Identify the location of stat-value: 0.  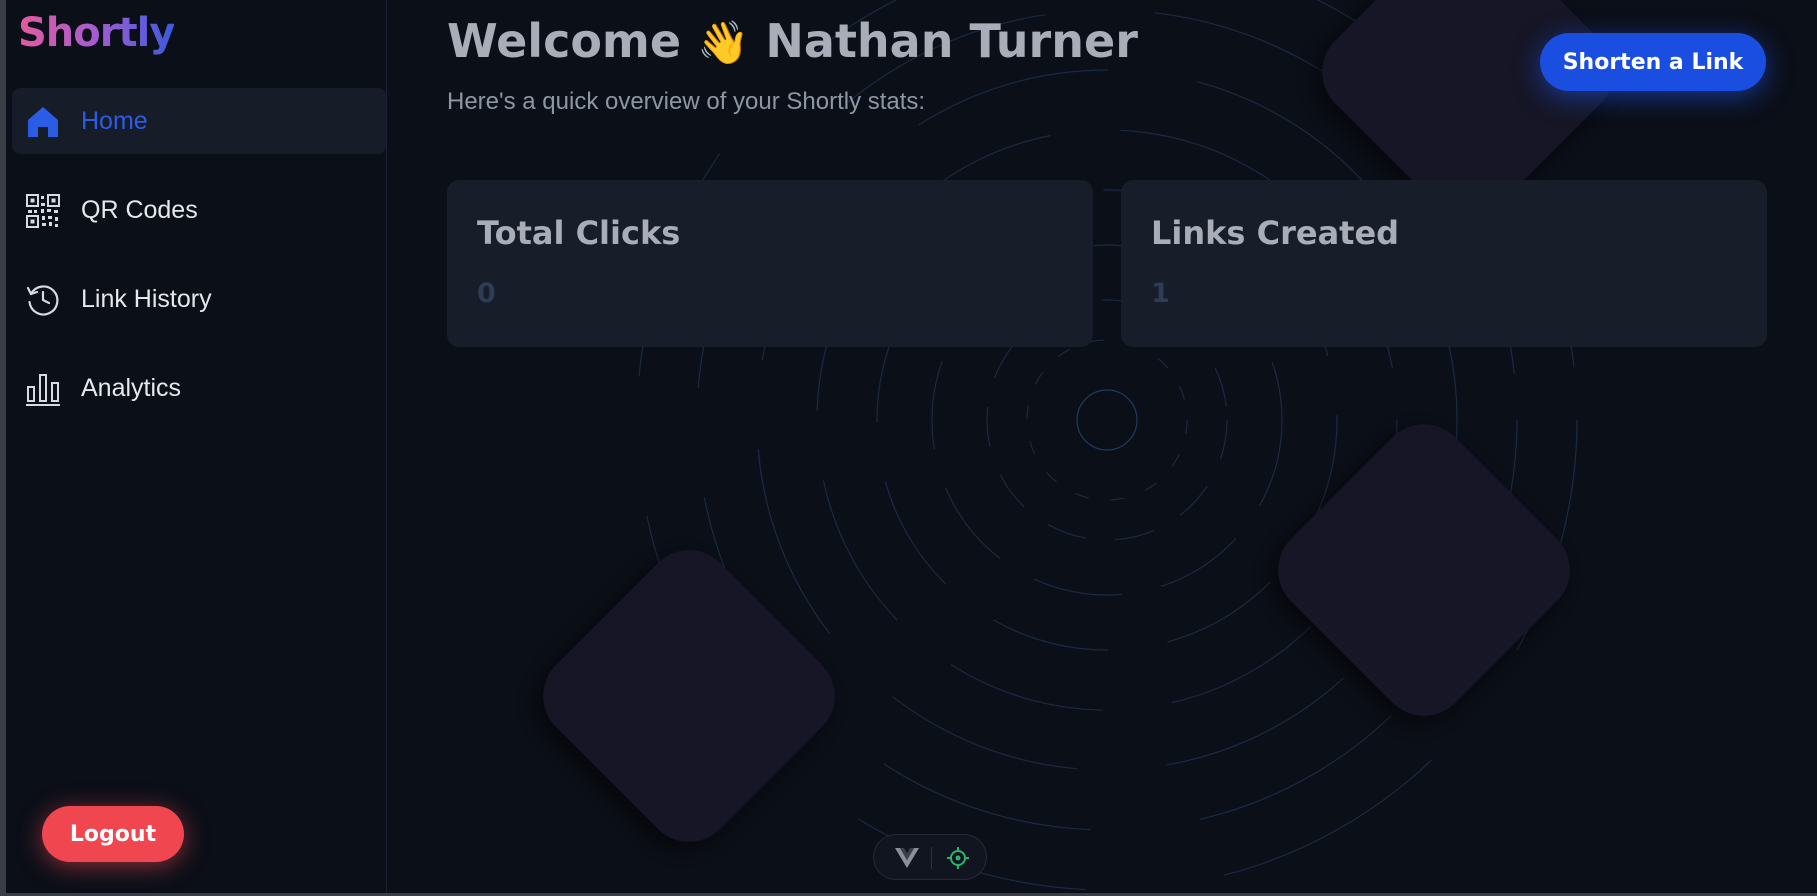
(486, 293).